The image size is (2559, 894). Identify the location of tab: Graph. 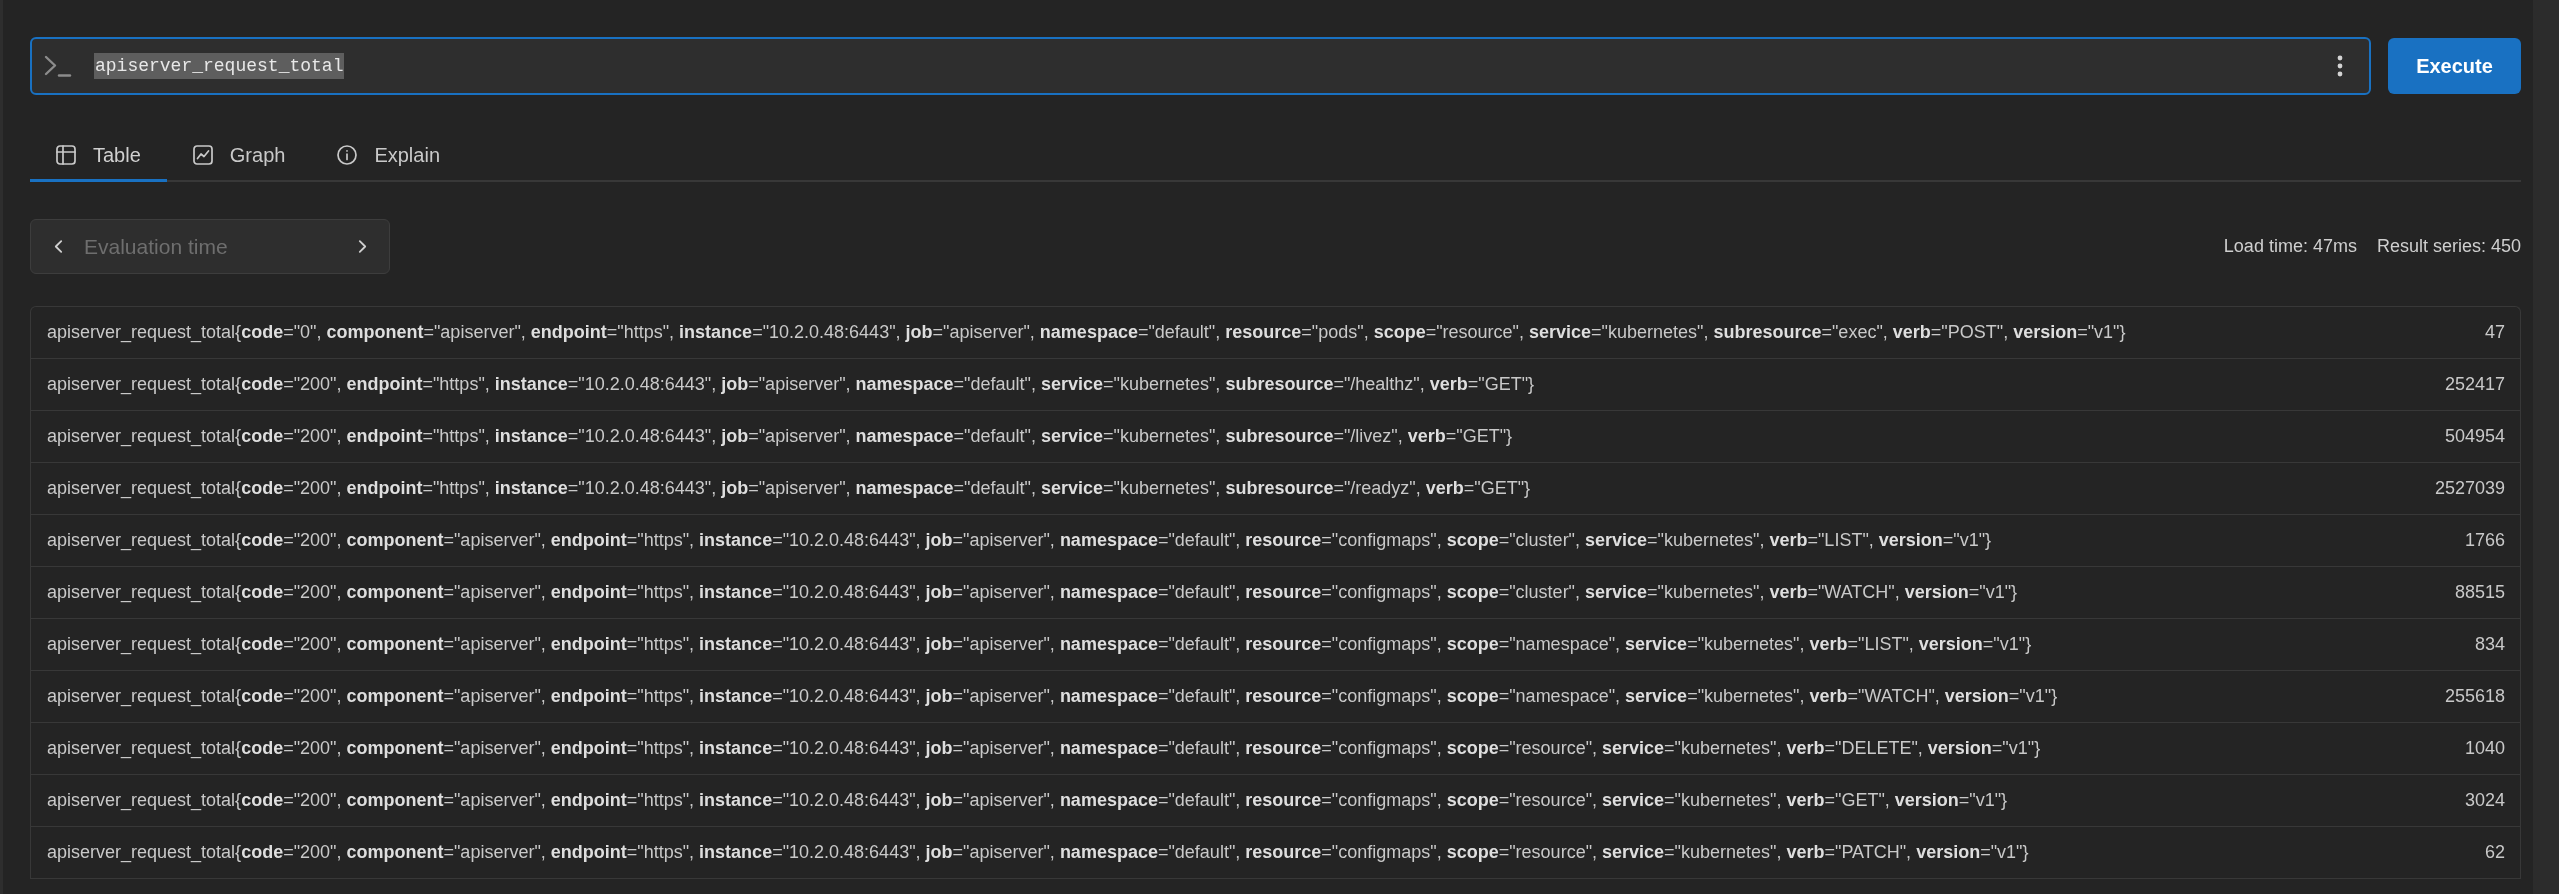
(239, 156).